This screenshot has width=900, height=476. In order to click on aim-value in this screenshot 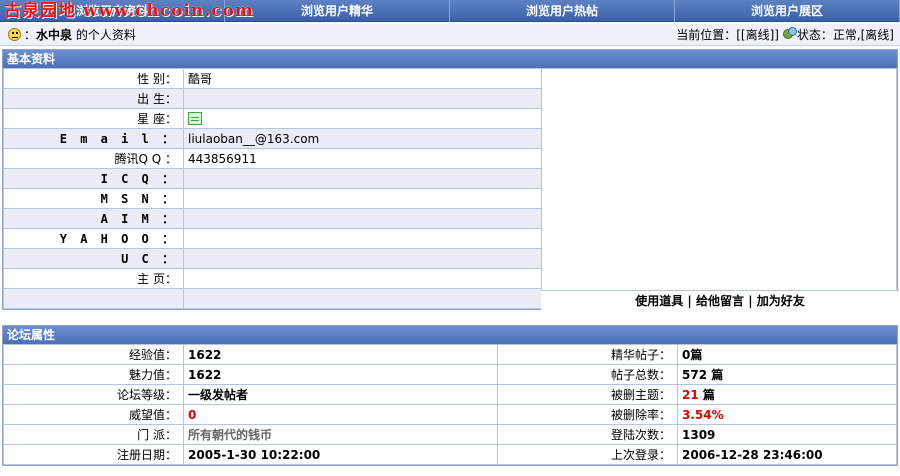, I will do `click(362, 218)`.